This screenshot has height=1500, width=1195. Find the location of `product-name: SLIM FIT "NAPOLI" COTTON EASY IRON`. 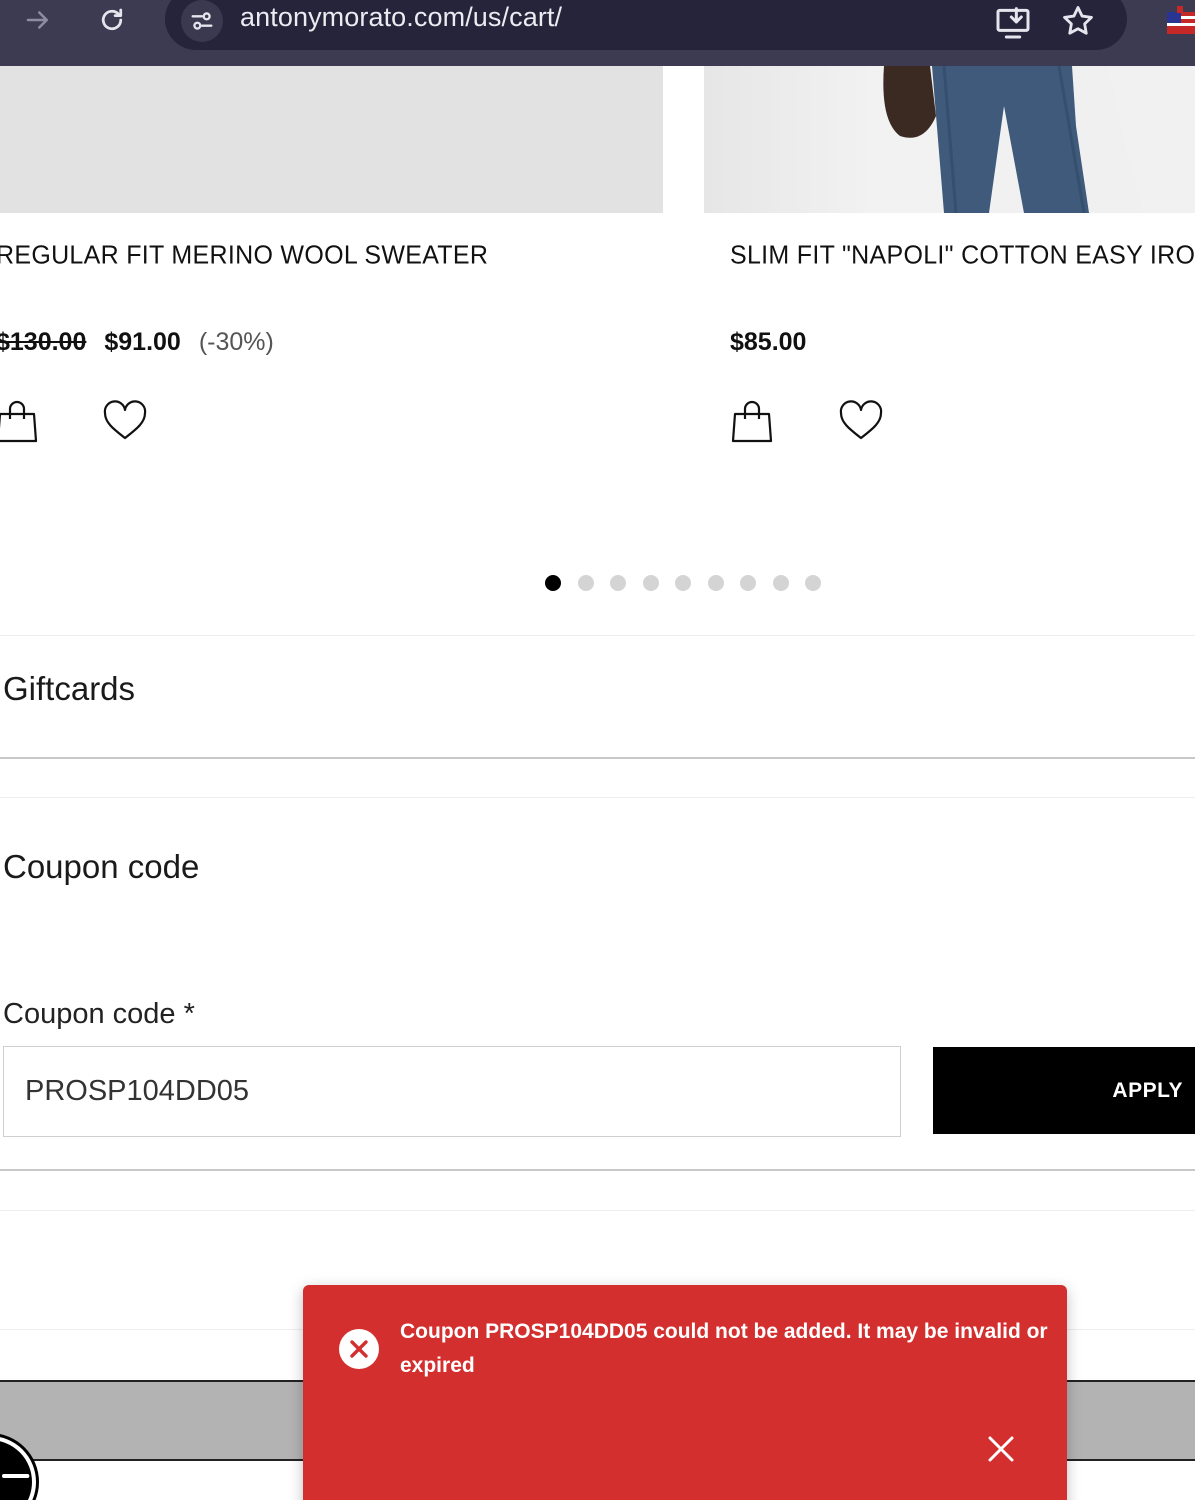

product-name: SLIM FIT "NAPOLI" COTTON EASY IRON is located at coordinates (962, 255).